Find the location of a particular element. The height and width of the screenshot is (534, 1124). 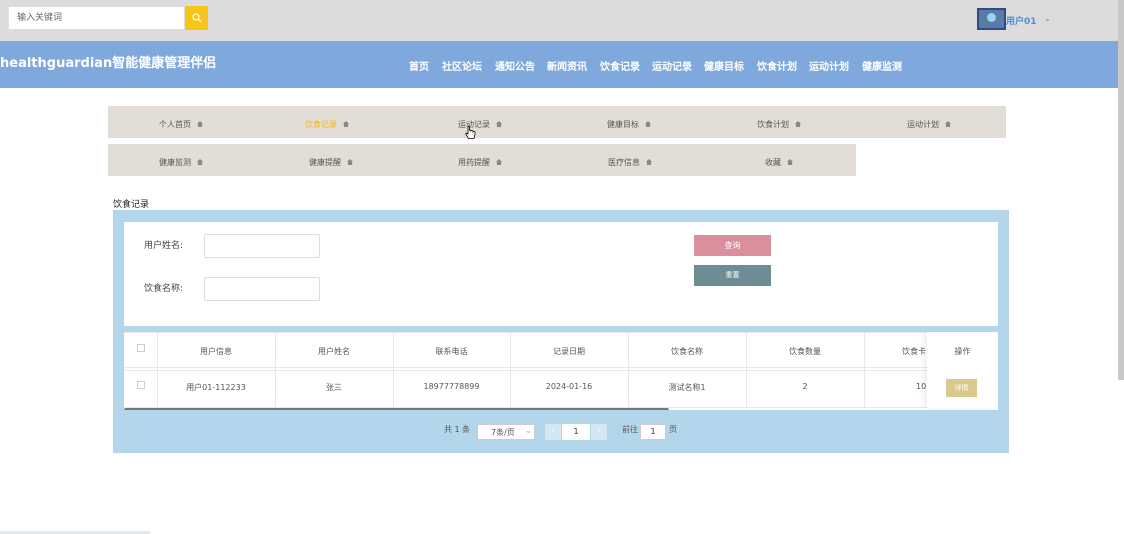

query-button: 查询 is located at coordinates (732, 245).